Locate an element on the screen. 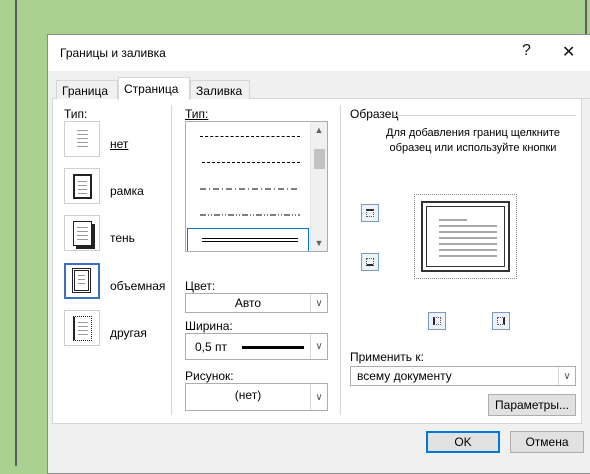 The image size is (590, 474). scrollbar-thumb is located at coordinates (319, 159).